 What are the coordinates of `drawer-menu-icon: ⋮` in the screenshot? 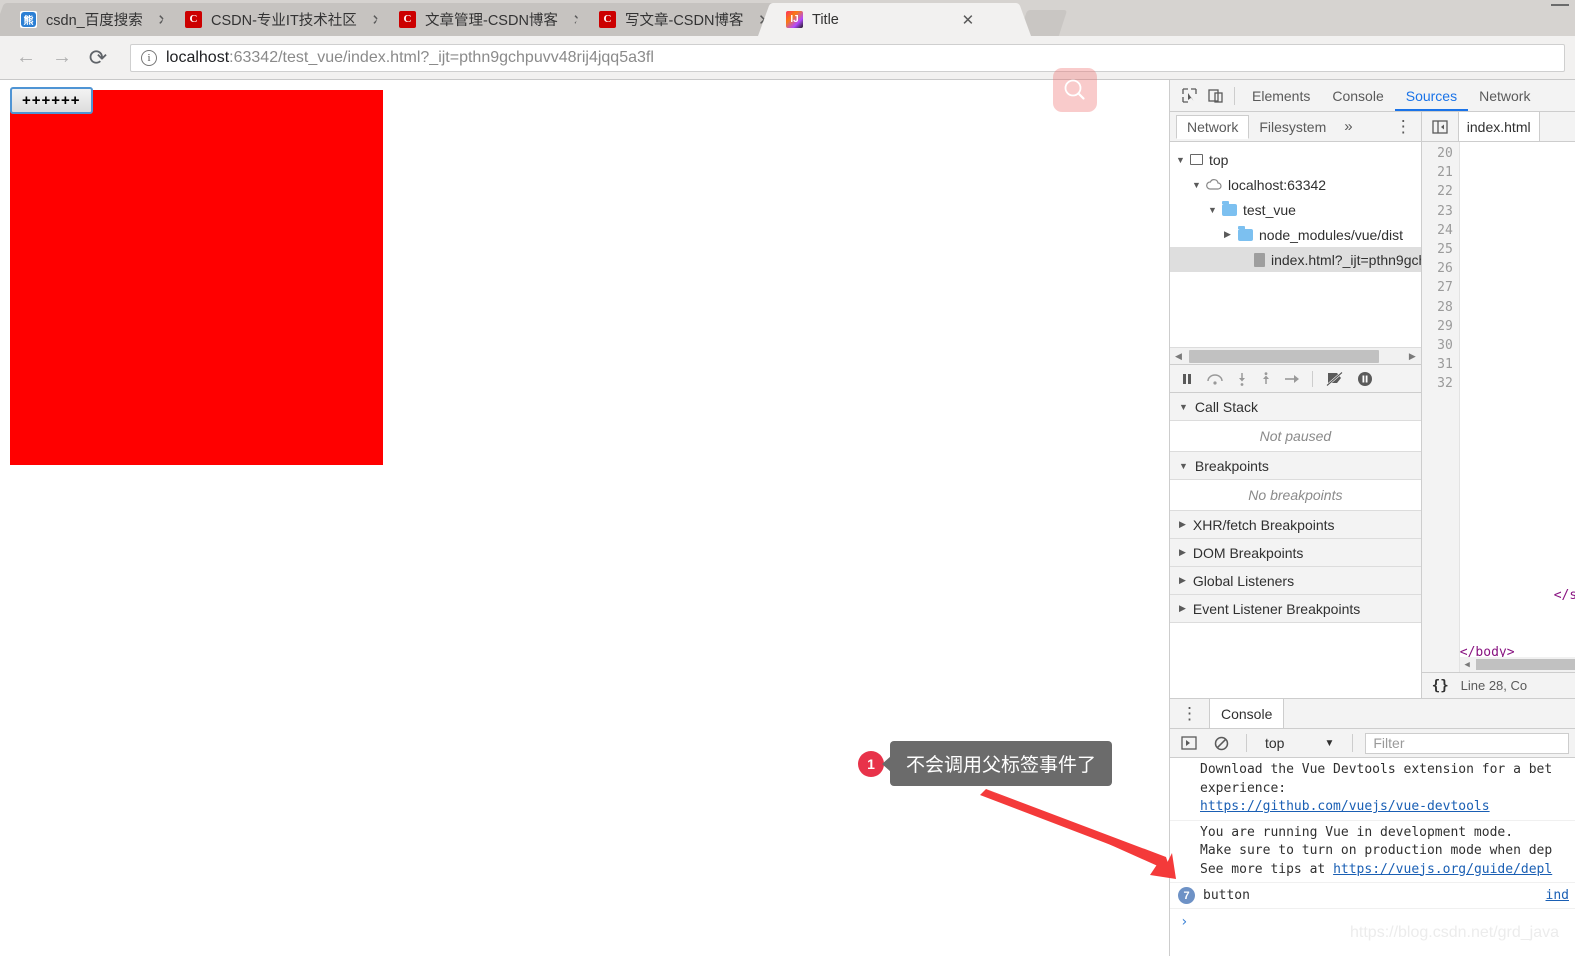 It's located at (1189, 713).